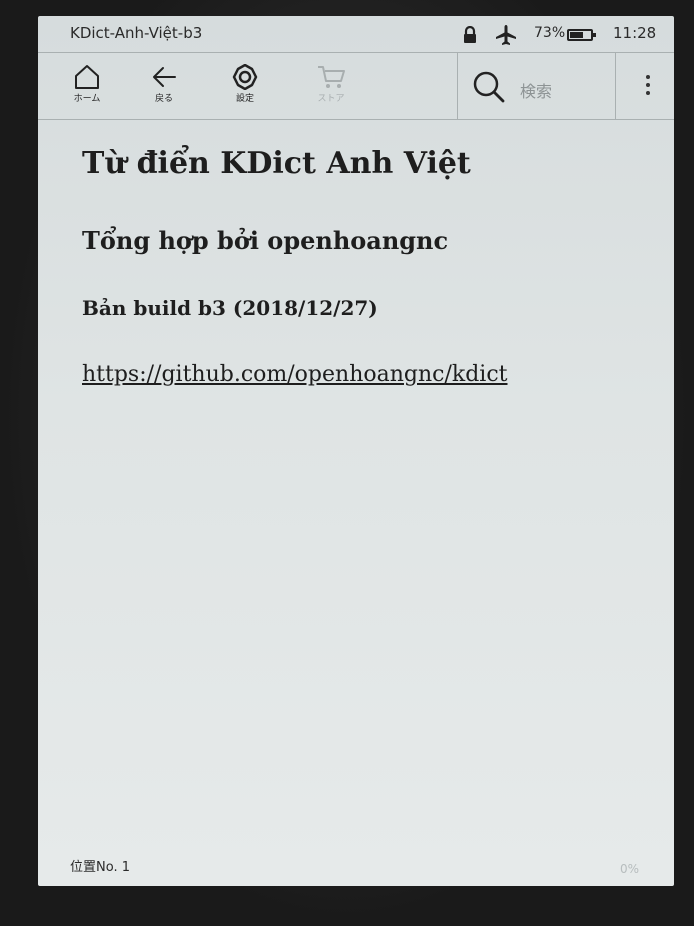 This screenshot has height=926, width=694. Describe the element at coordinates (356, 34) in the screenshot. I see `status-bar: KDict-Anh-Việt-b3 73% 11:28` at that location.